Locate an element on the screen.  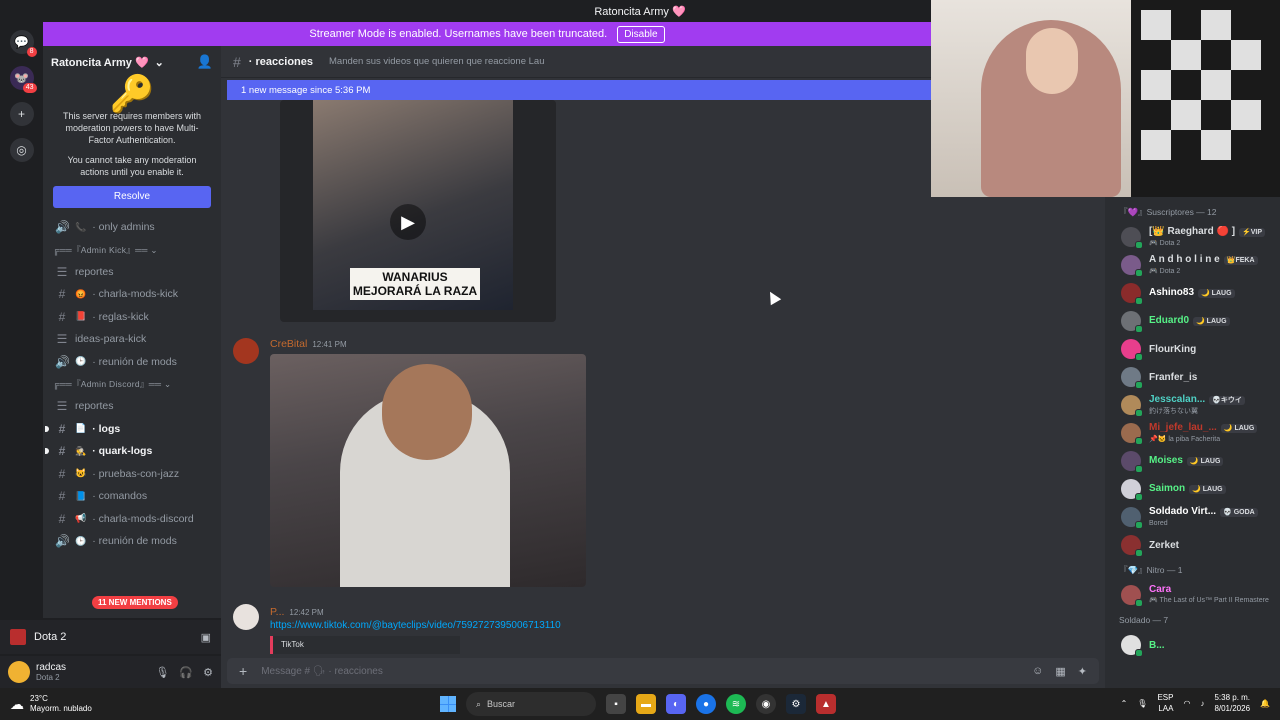
message-author: CreBital is located at coordinates (288, 344).